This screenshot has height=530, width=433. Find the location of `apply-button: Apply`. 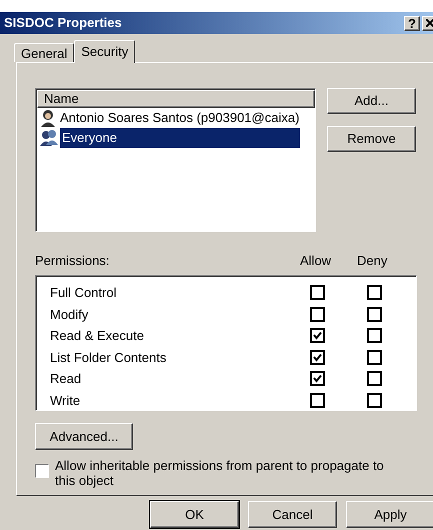

apply-button: Apply is located at coordinates (389, 514).